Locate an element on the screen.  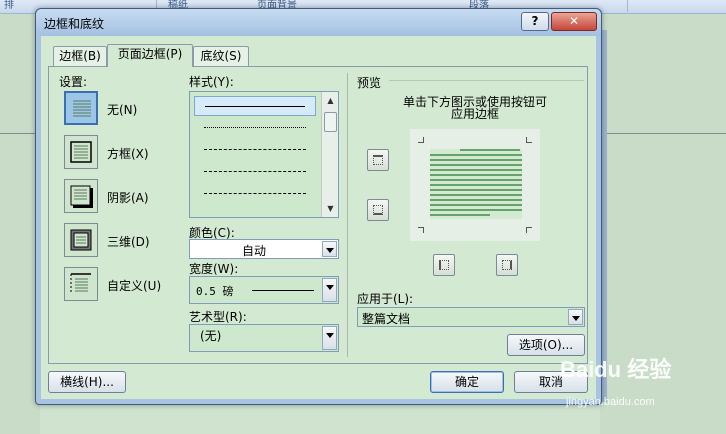
art-label: 艺术型(R): is located at coordinates (218, 317).